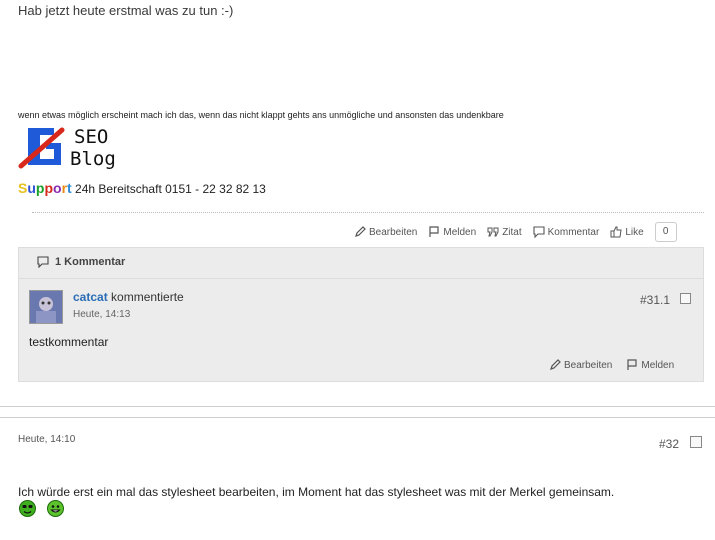 Image resolution: width=715 pixels, height=540 pixels. What do you see at coordinates (126, 10) in the screenshot?
I see `post-message: Hab jetzt heute erstmal was zu tun :-)` at bounding box center [126, 10].